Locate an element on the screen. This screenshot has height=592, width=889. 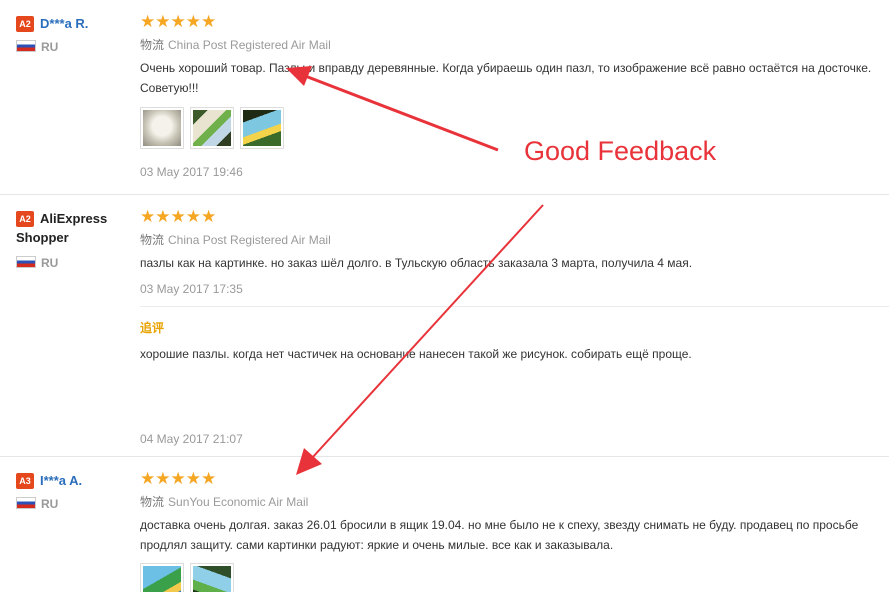
buyer-level-badge: A3 is located at coordinates (25, 480).